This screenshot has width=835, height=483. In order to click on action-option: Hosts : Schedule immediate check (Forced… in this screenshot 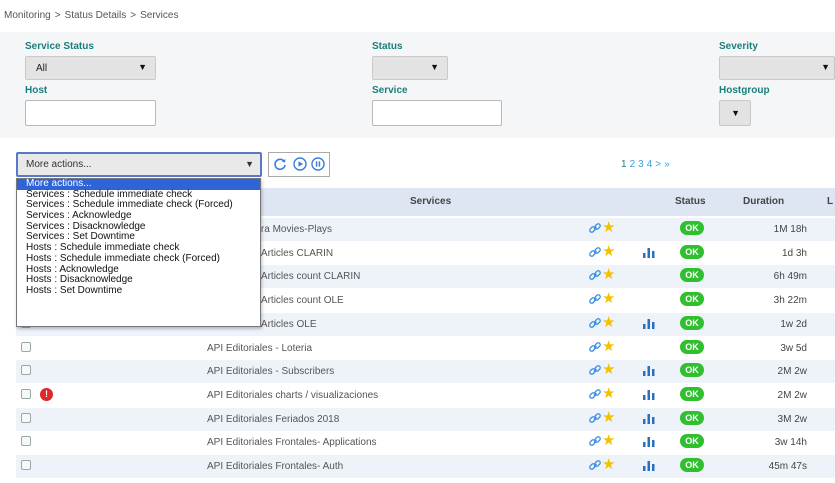, I will do `click(138, 259)`.